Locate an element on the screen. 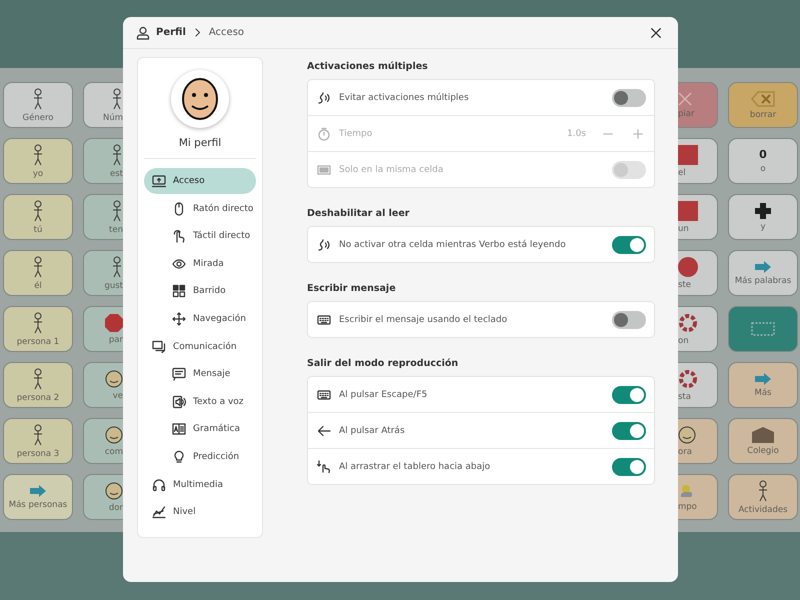 The width and height of the screenshot is (800, 600). nav-item: Táctil directo is located at coordinates (200, 236).